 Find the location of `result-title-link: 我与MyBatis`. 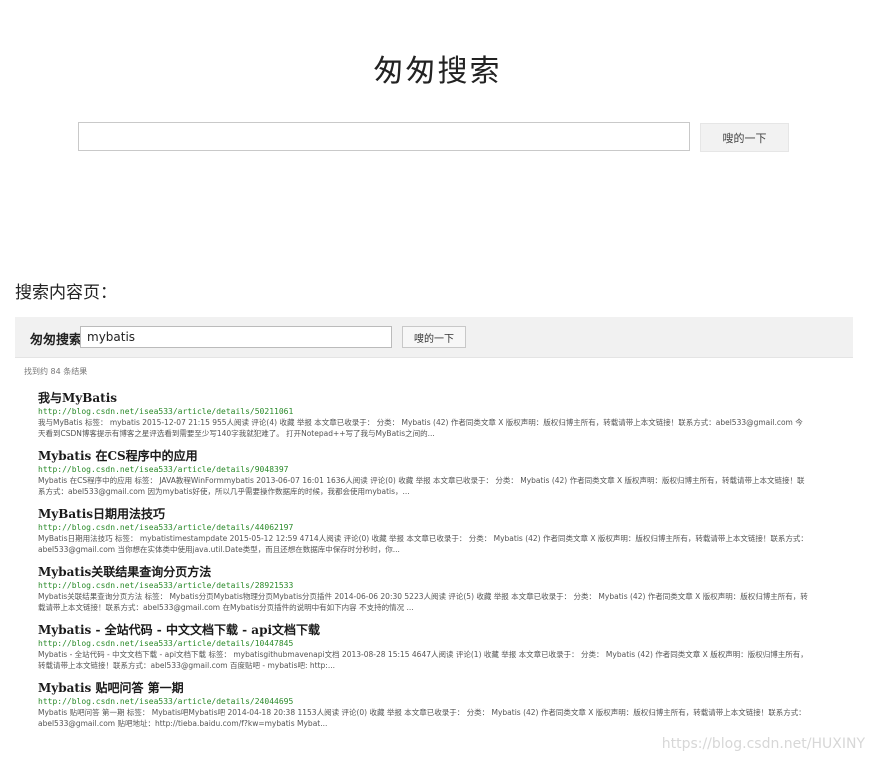

result-title-link: 我与MyBatis is located at coordinates (423, 398).